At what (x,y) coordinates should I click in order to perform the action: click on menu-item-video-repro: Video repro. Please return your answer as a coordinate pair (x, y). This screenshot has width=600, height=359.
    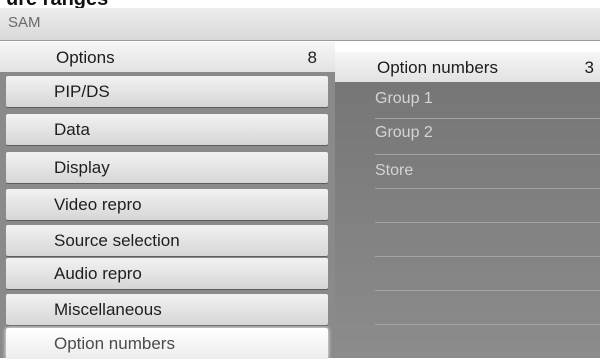
    Looking at the image, I should click on (167, 204).